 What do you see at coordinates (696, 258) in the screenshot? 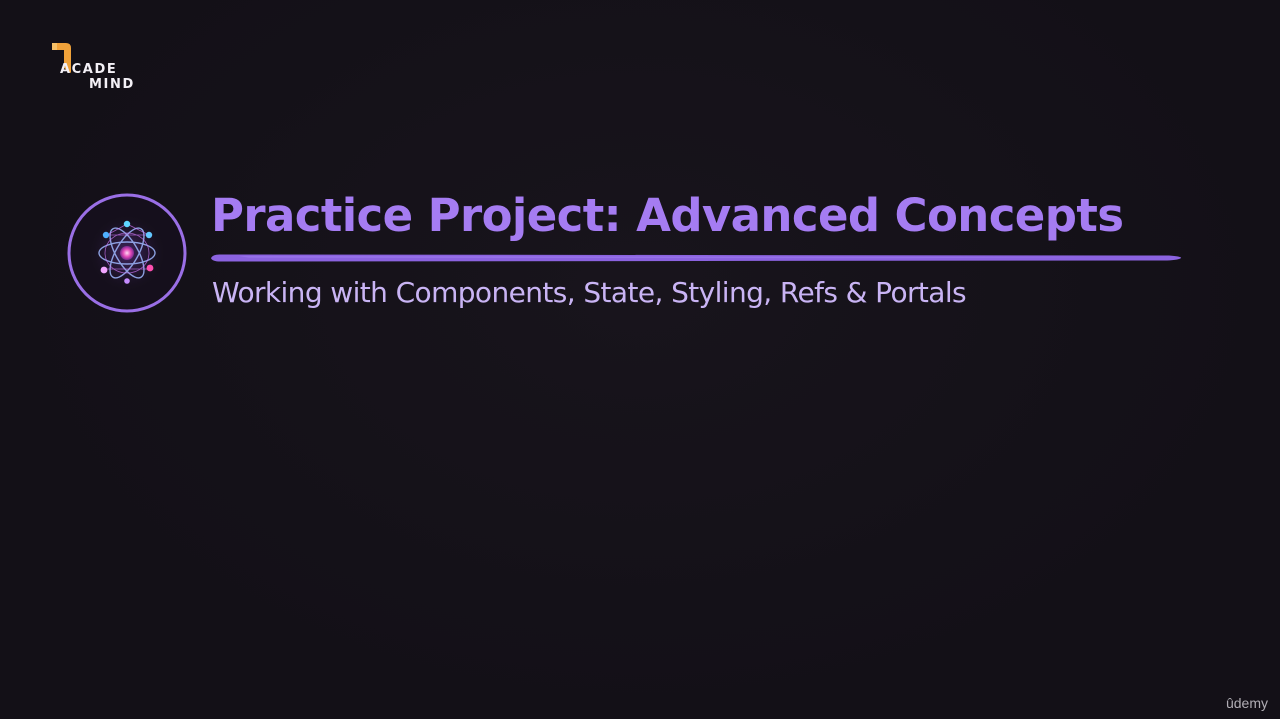
I see `title-underline-brush` at bounding box center [696, 258].